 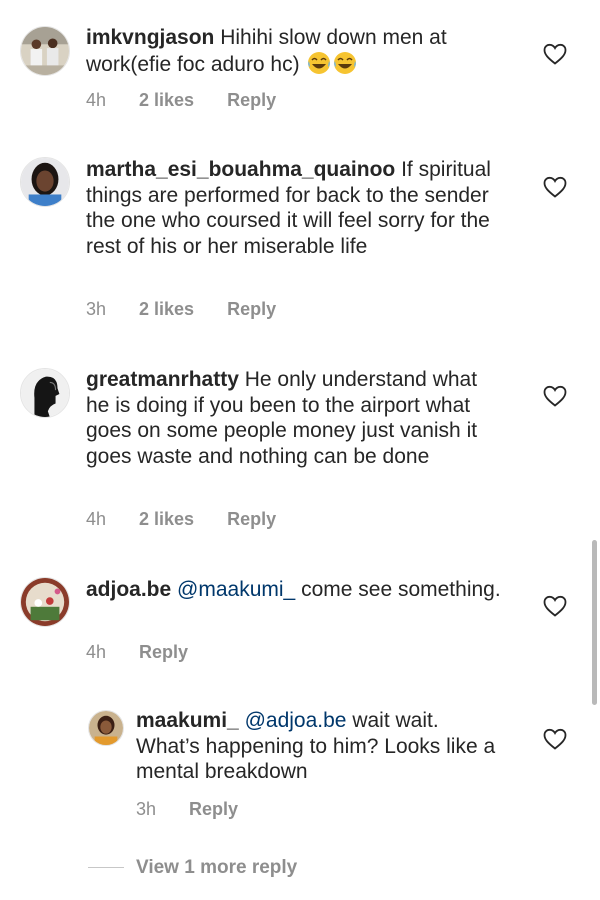 What do you see at coordinates (162, 379) in the screenshot?
I see `comment-username: greatmanrhatty` at bounding box center [162, 379].